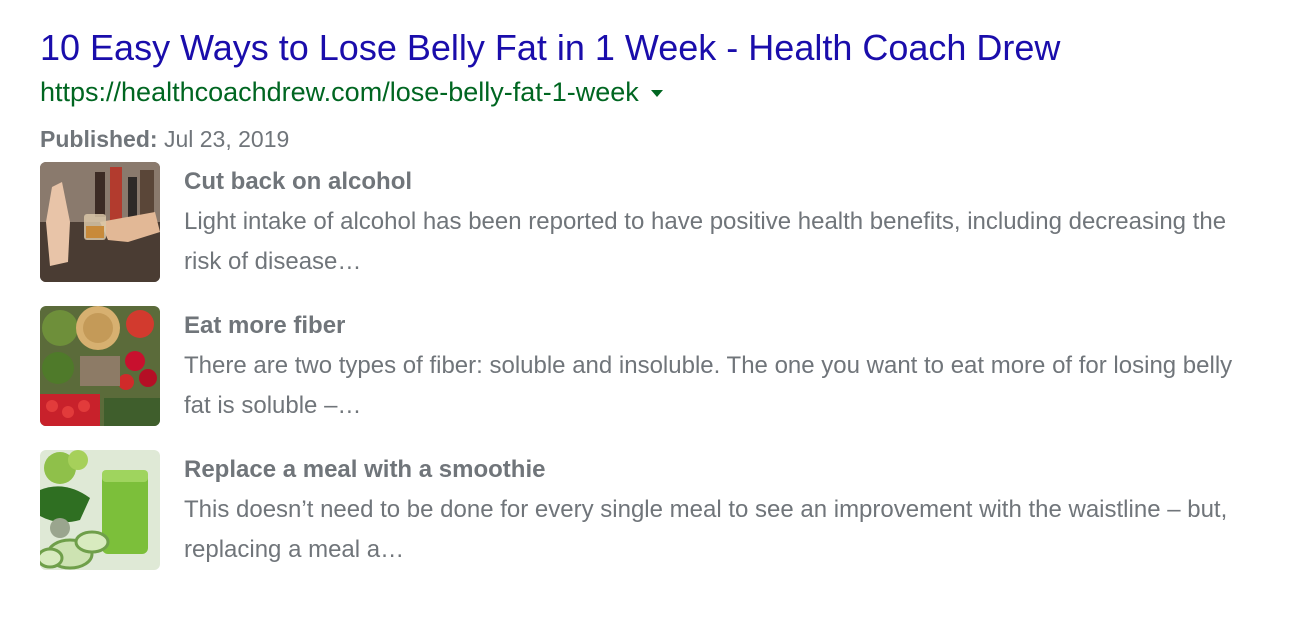  What do you see at coordinates (100, 510) in the screenshot?
I see `green-smoothie-thumbnail-image` at bounding box center [100, 510].